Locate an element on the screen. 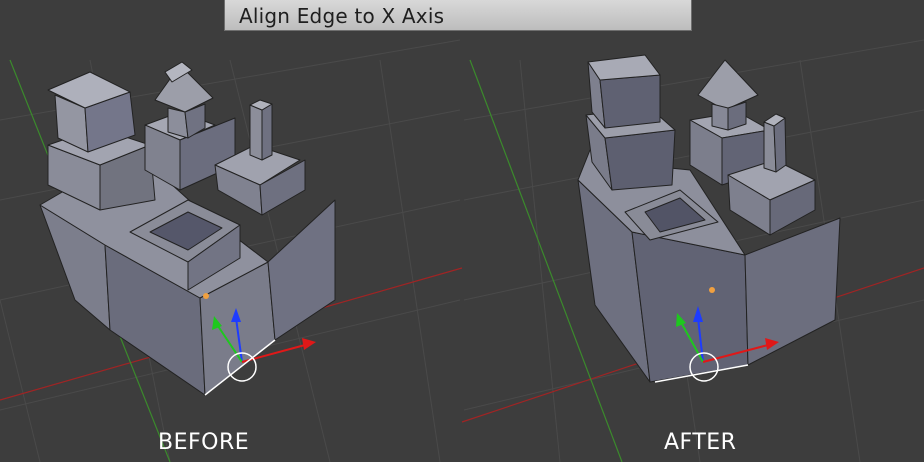 This screenshot has width=924, height=462. operator-title-bar: Align Edge to X Axis is located at coordinates (458, 15).